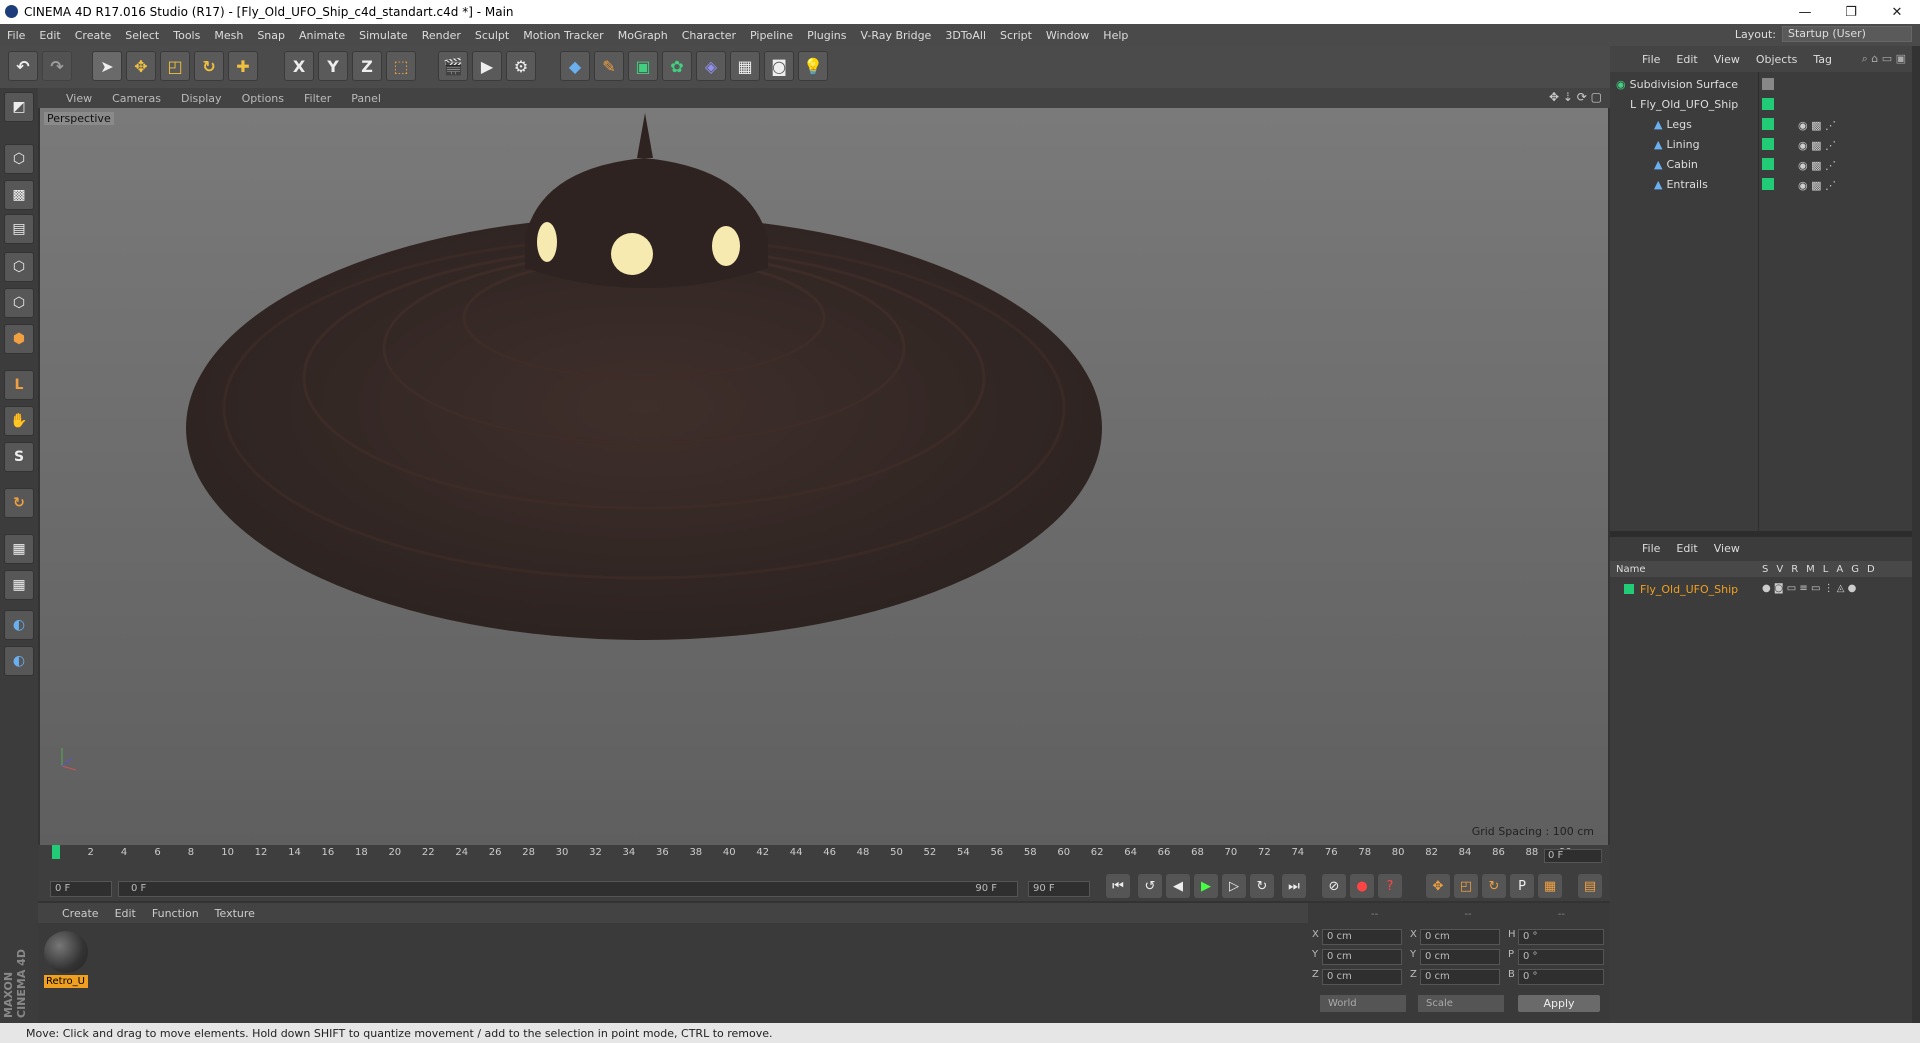  What do you see at coordinates (1059, 889) in the screenshot?
I see `end-frame-field: 90 F` at bounding box center [1059, 889].